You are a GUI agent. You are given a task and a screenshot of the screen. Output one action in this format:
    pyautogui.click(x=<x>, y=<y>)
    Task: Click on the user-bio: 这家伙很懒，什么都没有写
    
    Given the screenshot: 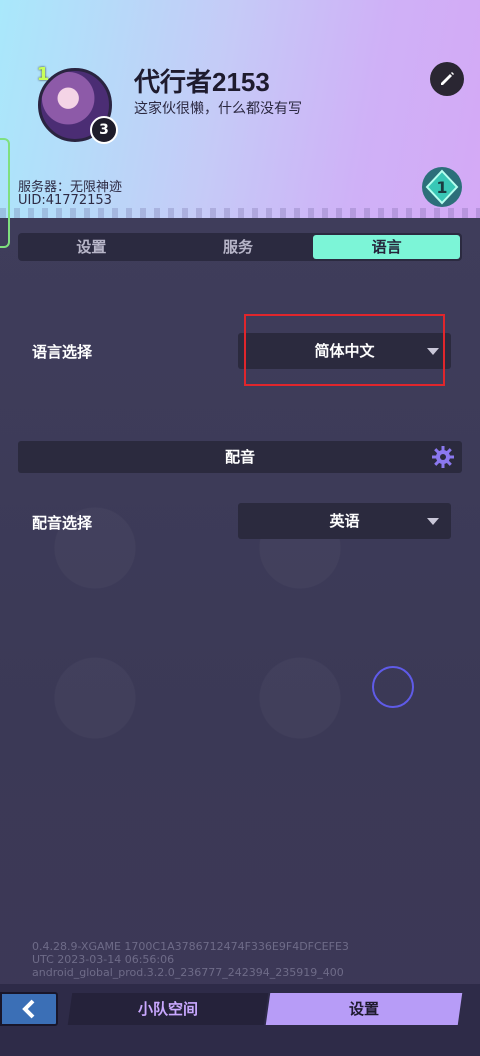 What is the action you would take?
    pyautogui.click(x=218, y=109)
    